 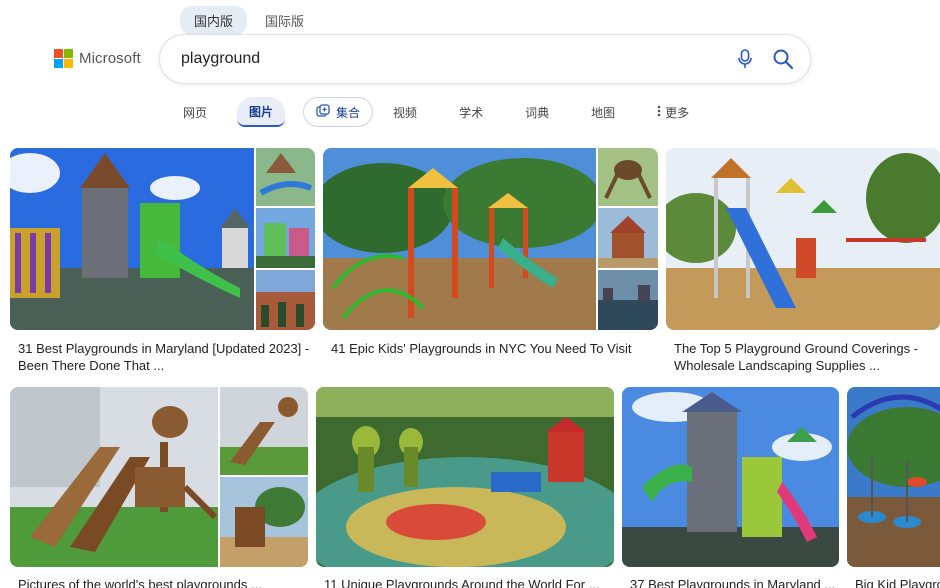 I want to click on tab-collections: 集合, so click(x=338, y=112).